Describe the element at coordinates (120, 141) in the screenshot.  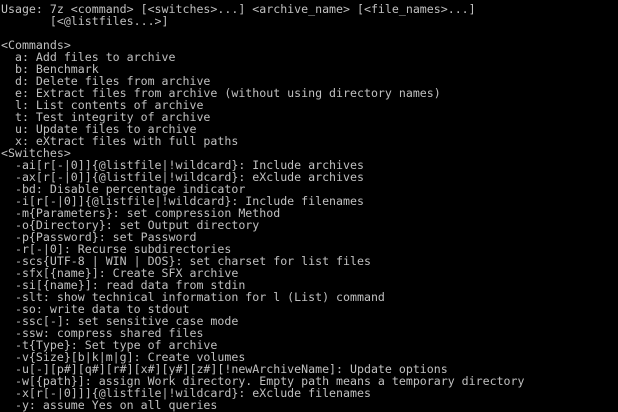
I see `console-line: x: eXtract files with full paths` at that location.